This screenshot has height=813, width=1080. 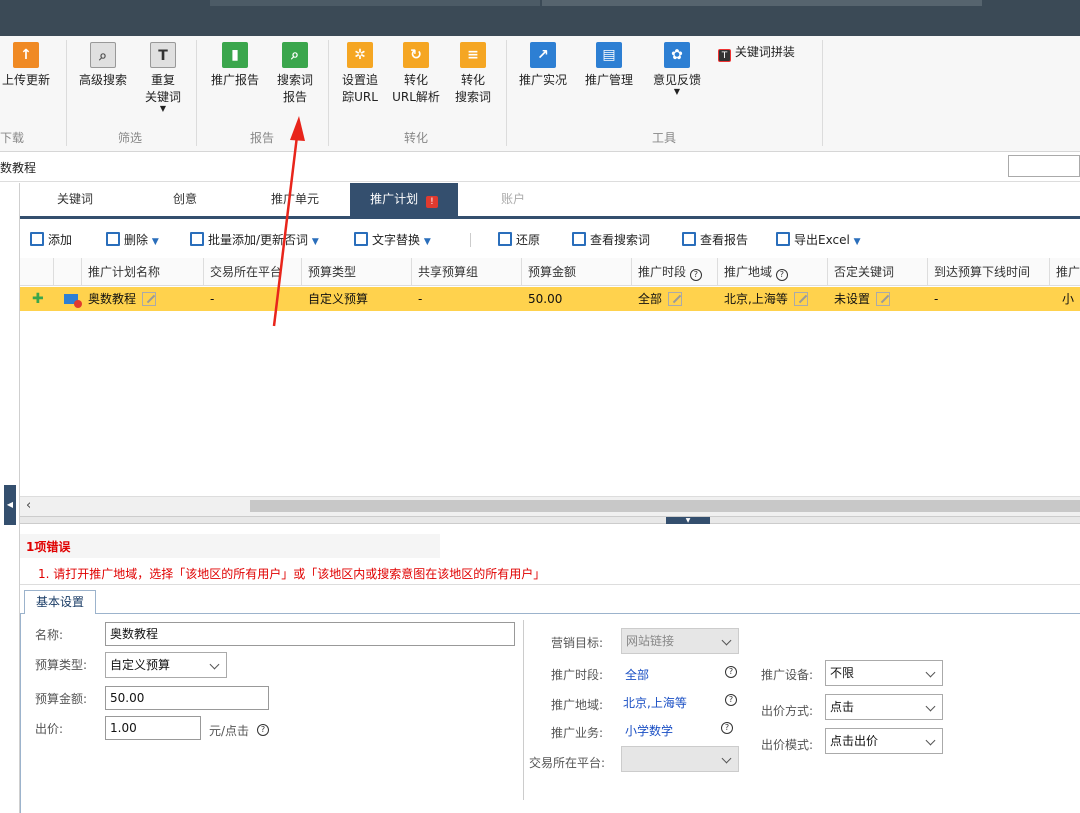 I want to click on collapse-left-handle: ◀, so click(x=10, y=505).